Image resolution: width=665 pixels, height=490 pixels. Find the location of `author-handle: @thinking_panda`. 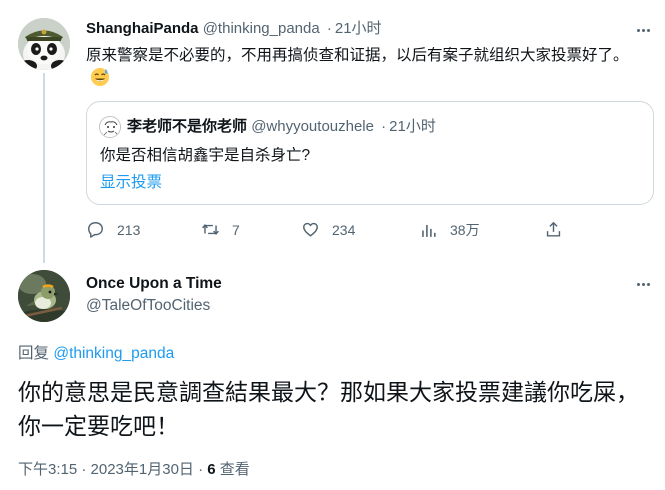

author-handle: @thinking_panda is located at coordinates (261, 28).